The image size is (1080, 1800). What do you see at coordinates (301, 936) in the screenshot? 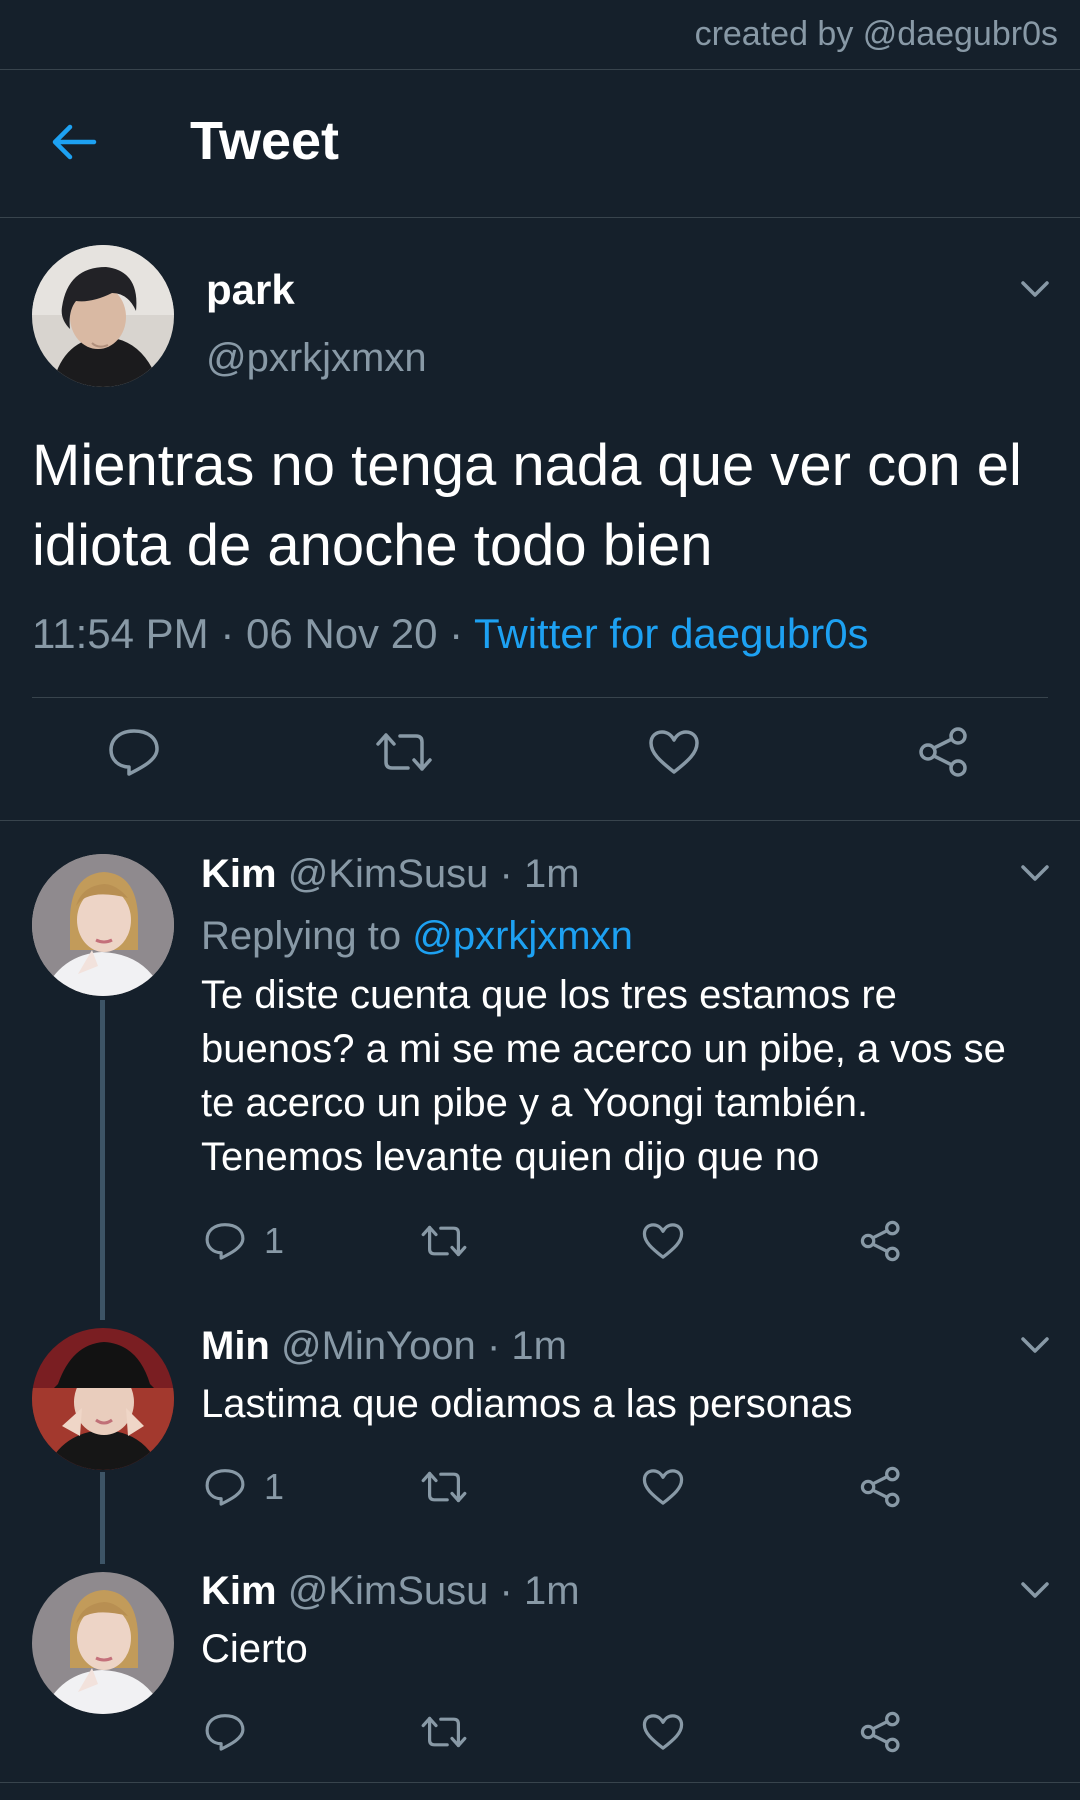
I see `replying-label: Replying to` at bounding box center [301, 936].